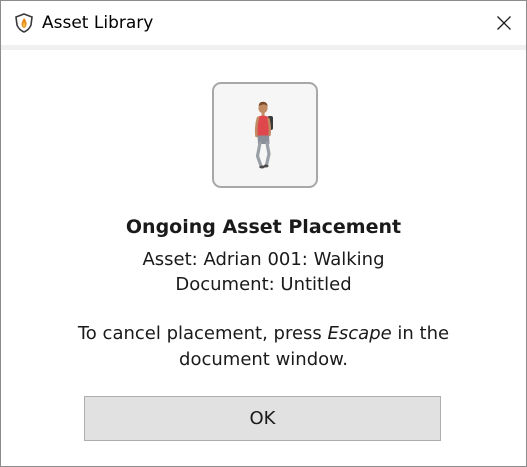 Image resolution: width=527 pixels, height=467 pixels. I want to click on asset-thumbnail, so click(265, 135).